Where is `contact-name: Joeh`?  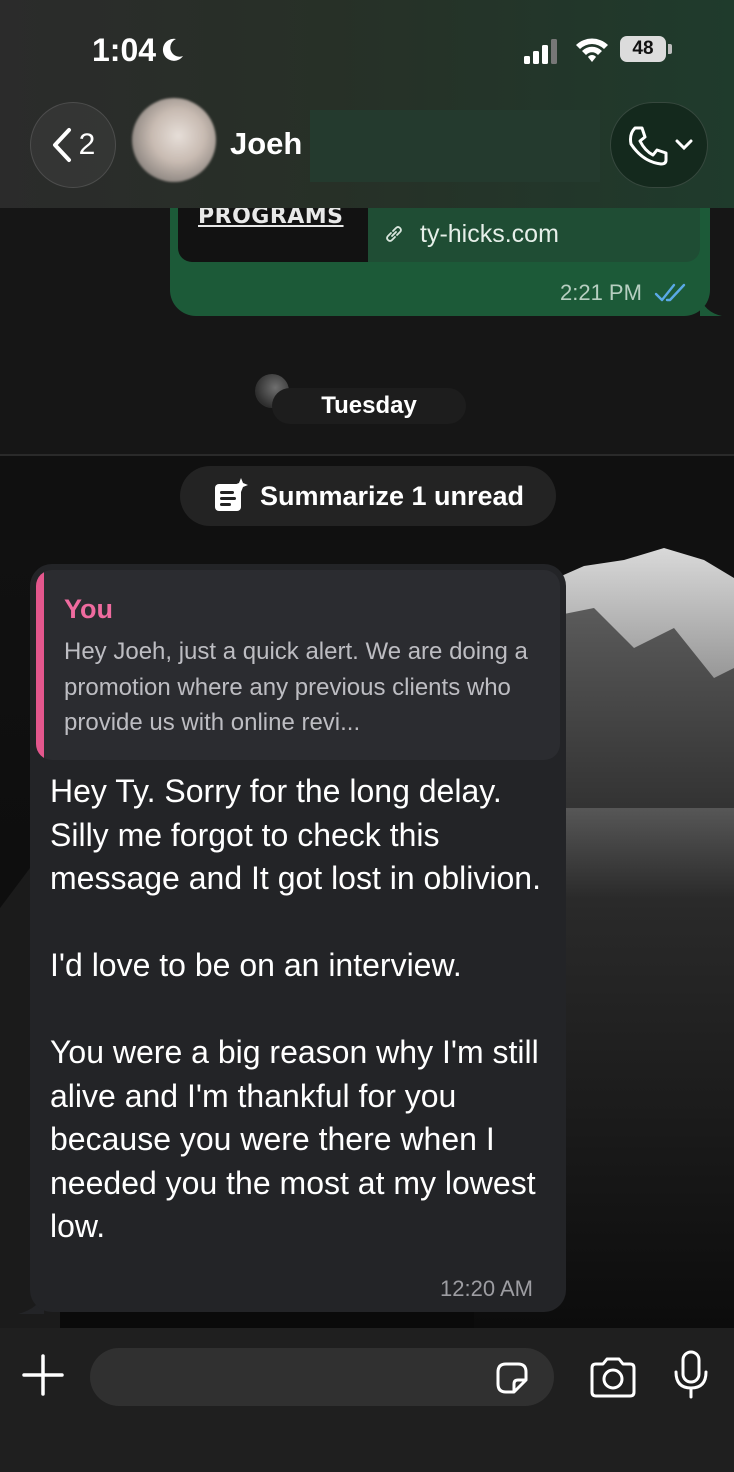
contact-name: Joeh is located at coordinates (266, 144).